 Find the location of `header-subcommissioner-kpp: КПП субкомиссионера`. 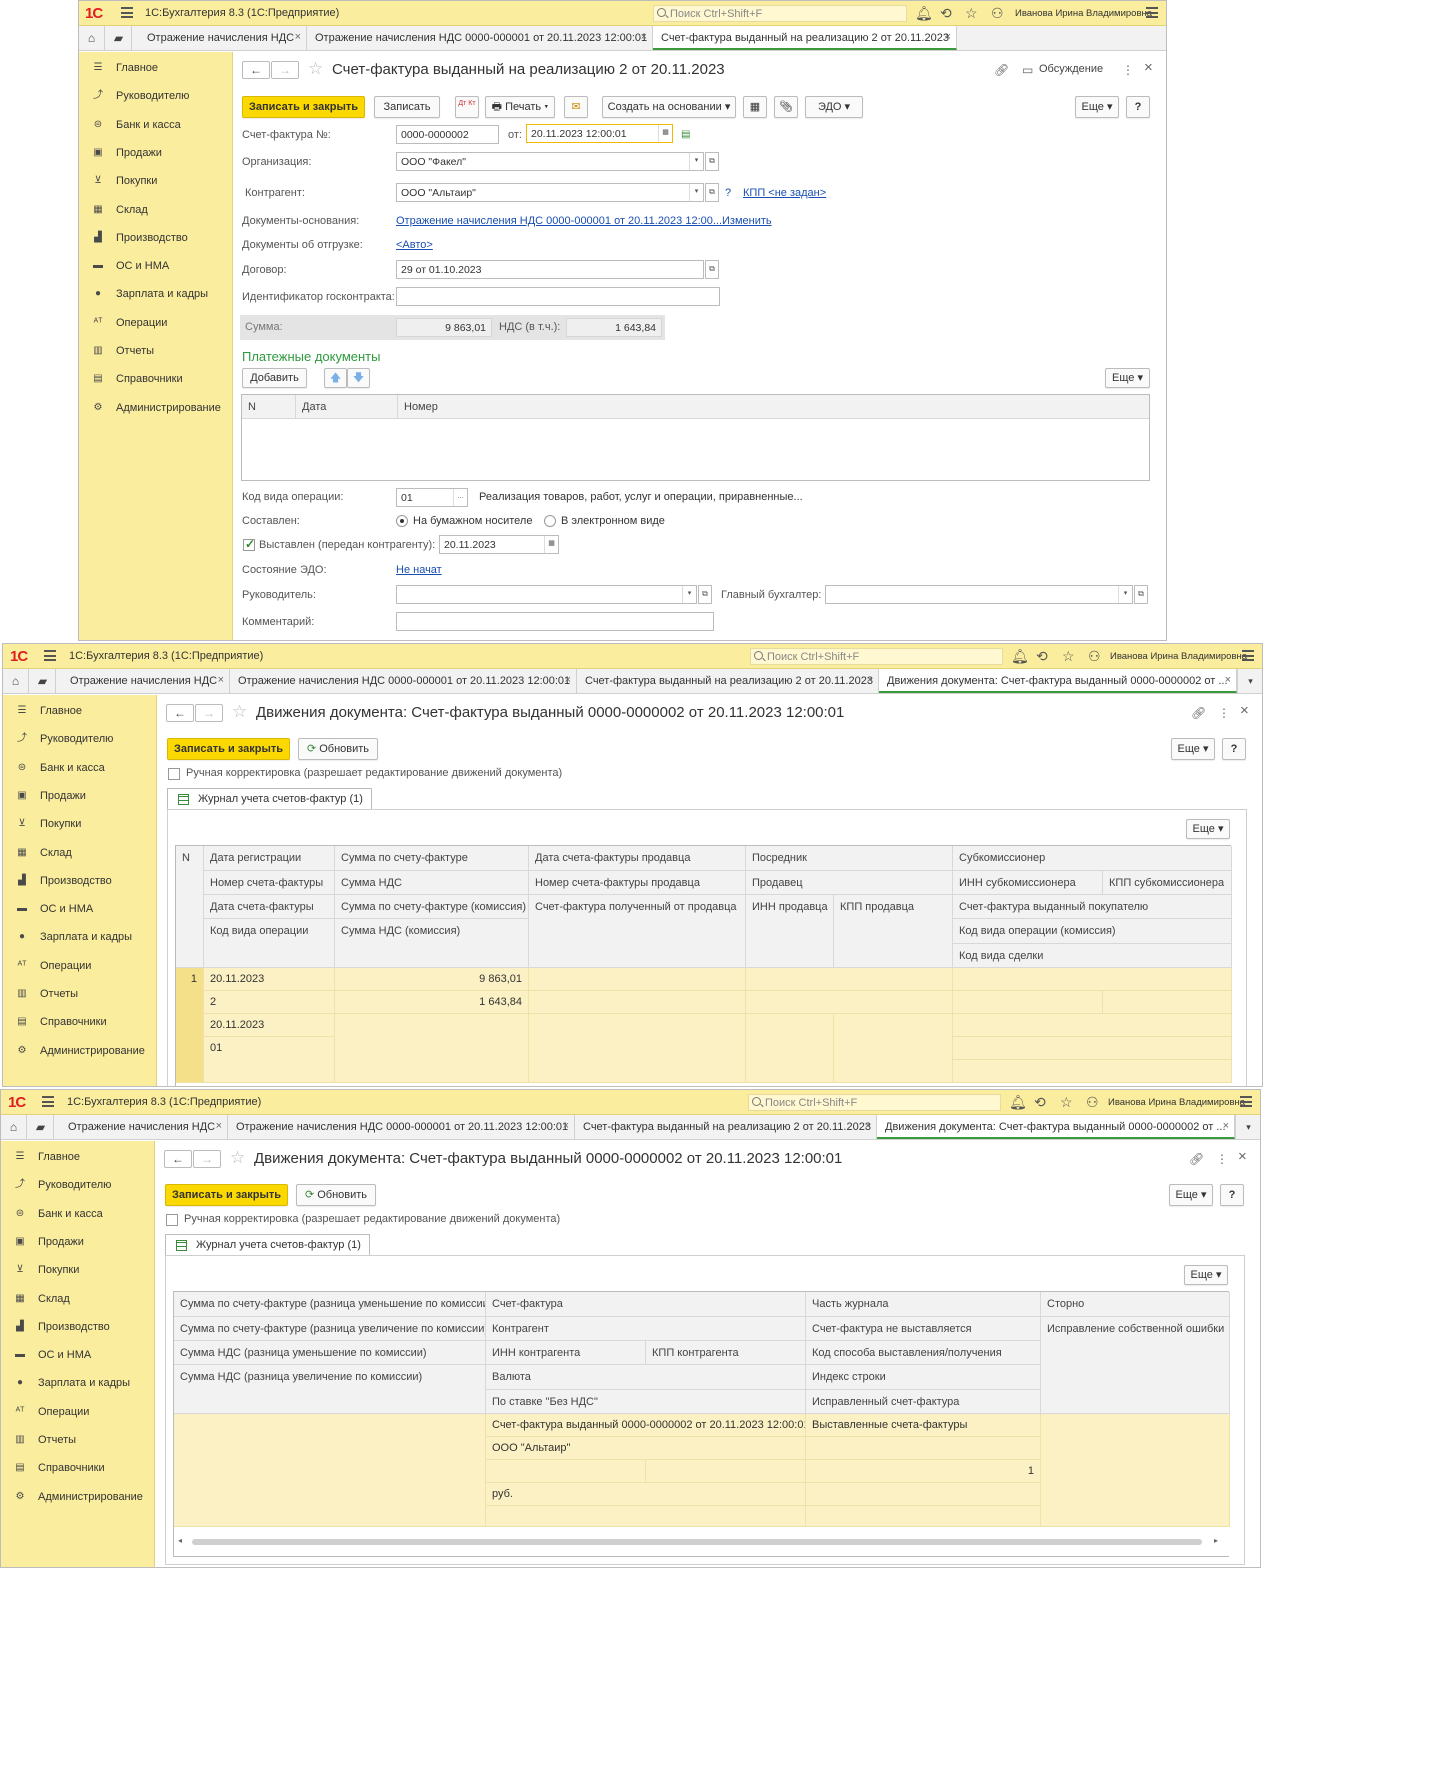

header-subcommissioner-kpp: КПП субкомиссионера is located at coordinates (1167, 883).